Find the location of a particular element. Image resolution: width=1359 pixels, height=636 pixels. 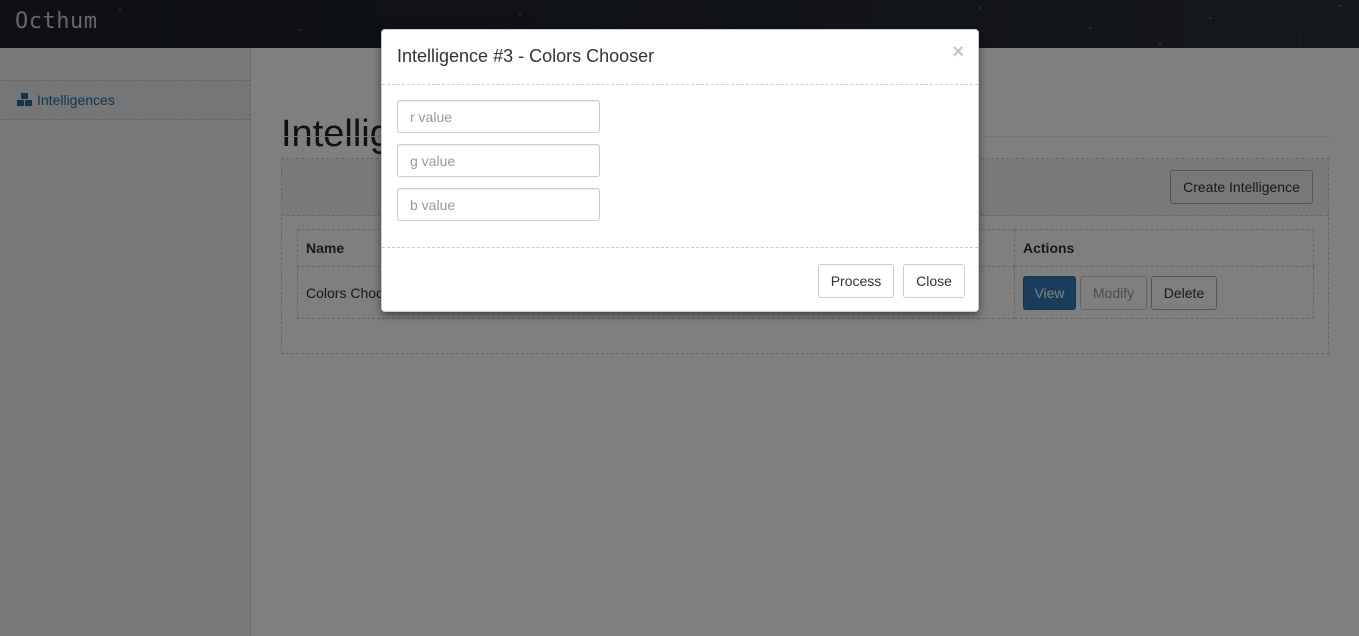

close-button: Close is located at coordinates (934, 281).